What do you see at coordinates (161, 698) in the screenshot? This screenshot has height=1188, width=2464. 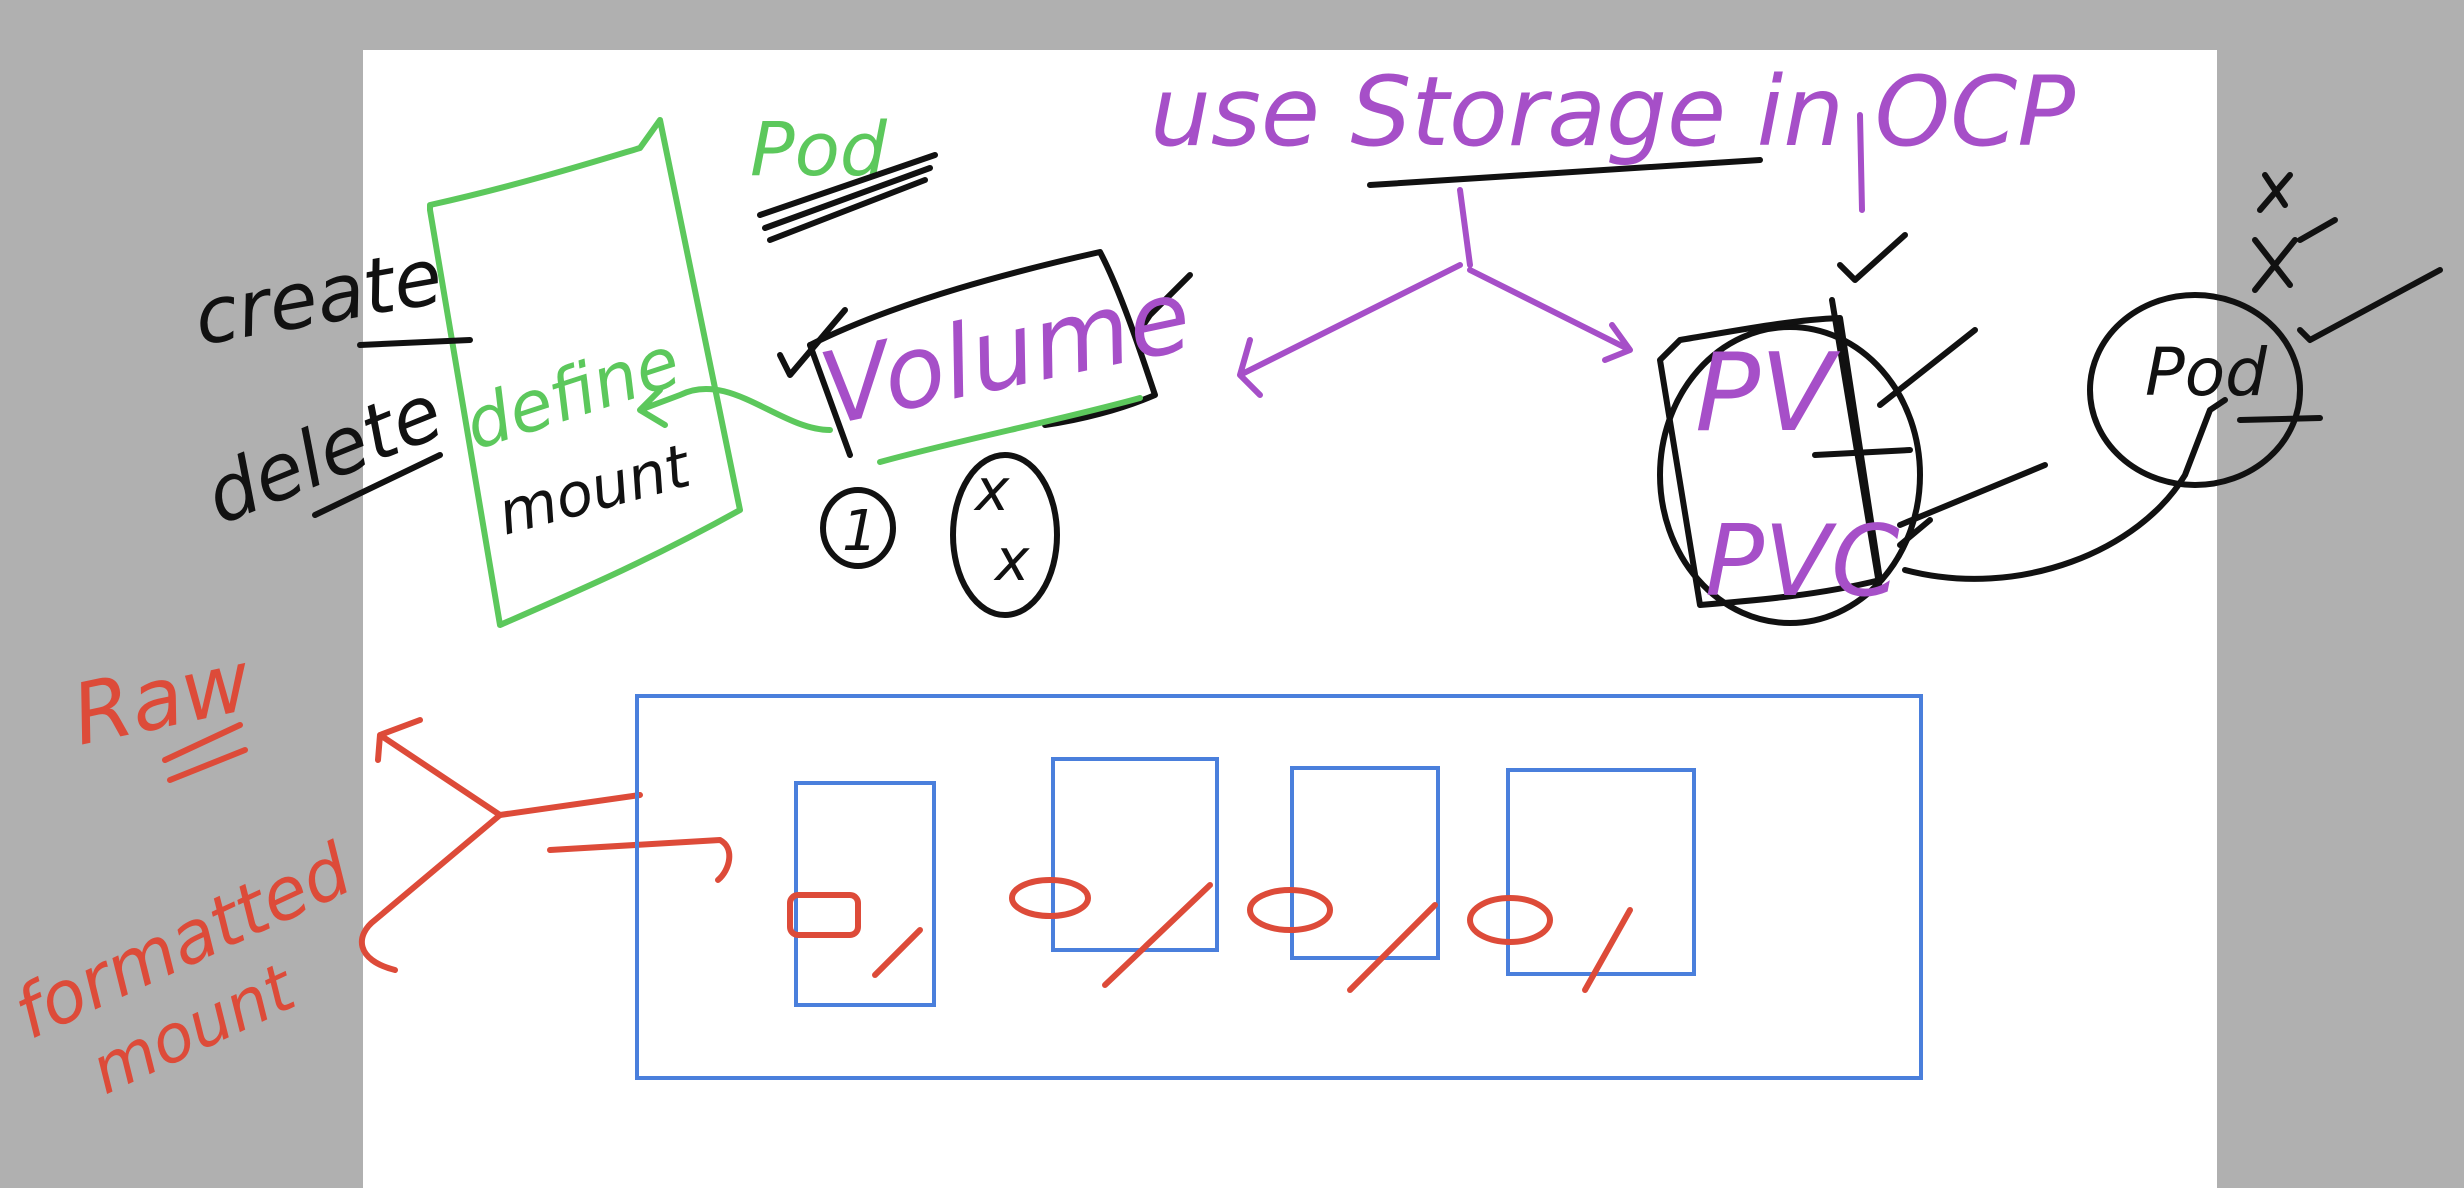 I see `note-raw: Raw` at bounding box center [161, 698].